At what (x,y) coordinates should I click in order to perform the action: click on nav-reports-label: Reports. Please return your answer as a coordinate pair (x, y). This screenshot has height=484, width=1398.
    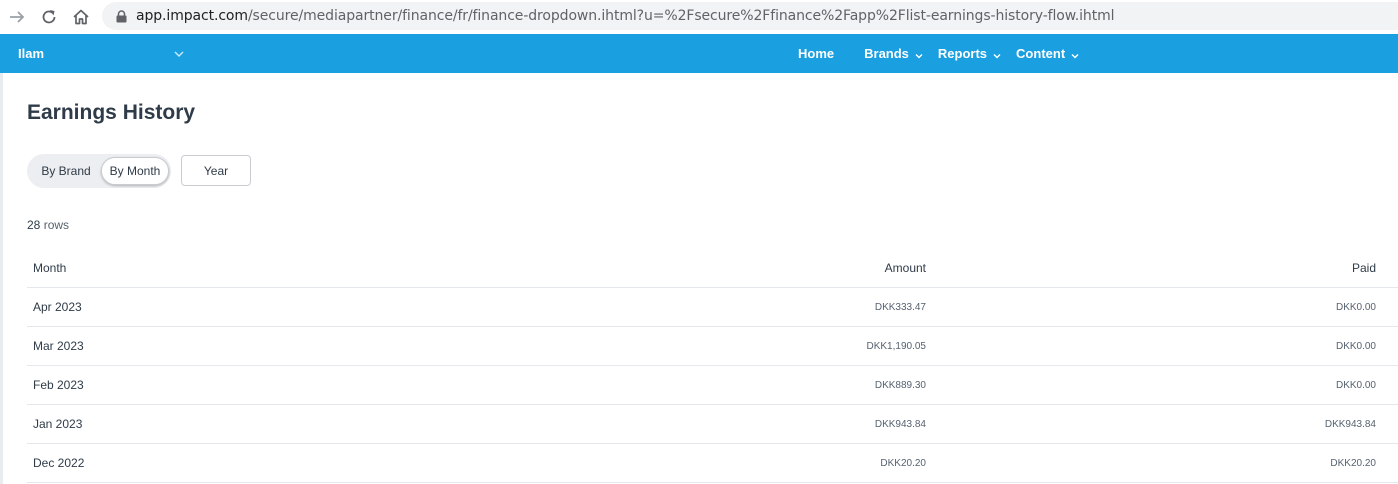
    Looking at the image, I should click on (962, 53).